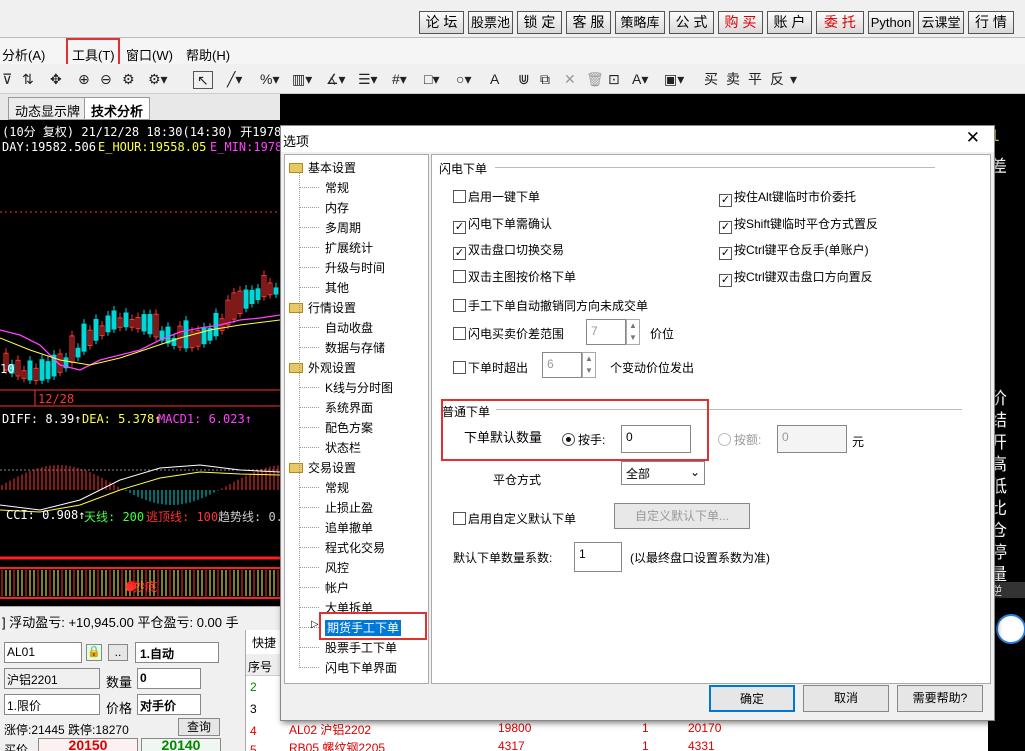  I want to click on filter-icon: ⊽, so click(7, 79).